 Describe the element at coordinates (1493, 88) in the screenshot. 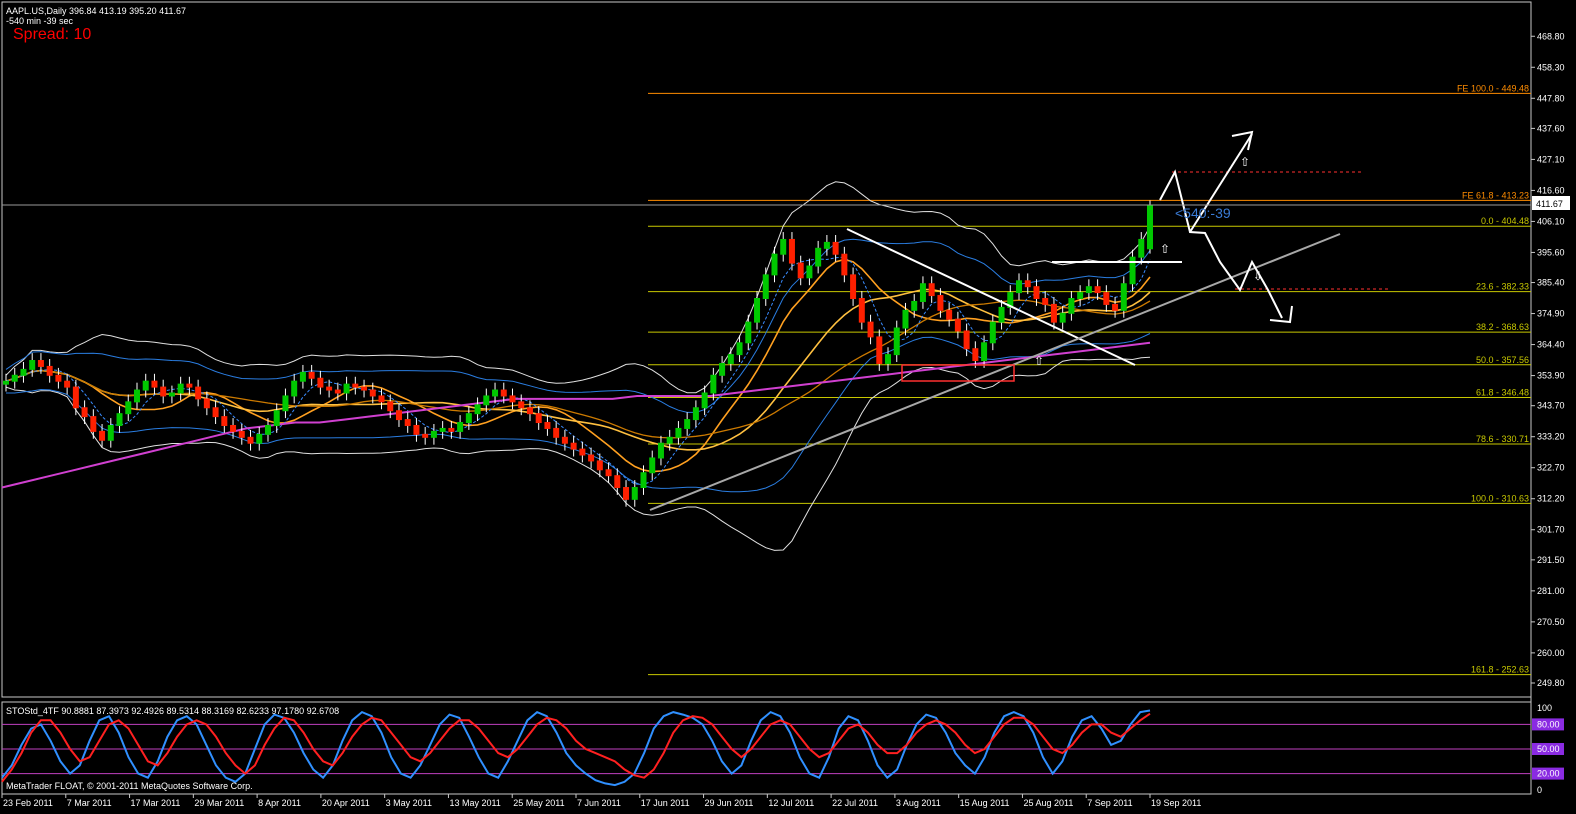

I see `fib-level-label: FE 100.0 - 449.48` at that location.